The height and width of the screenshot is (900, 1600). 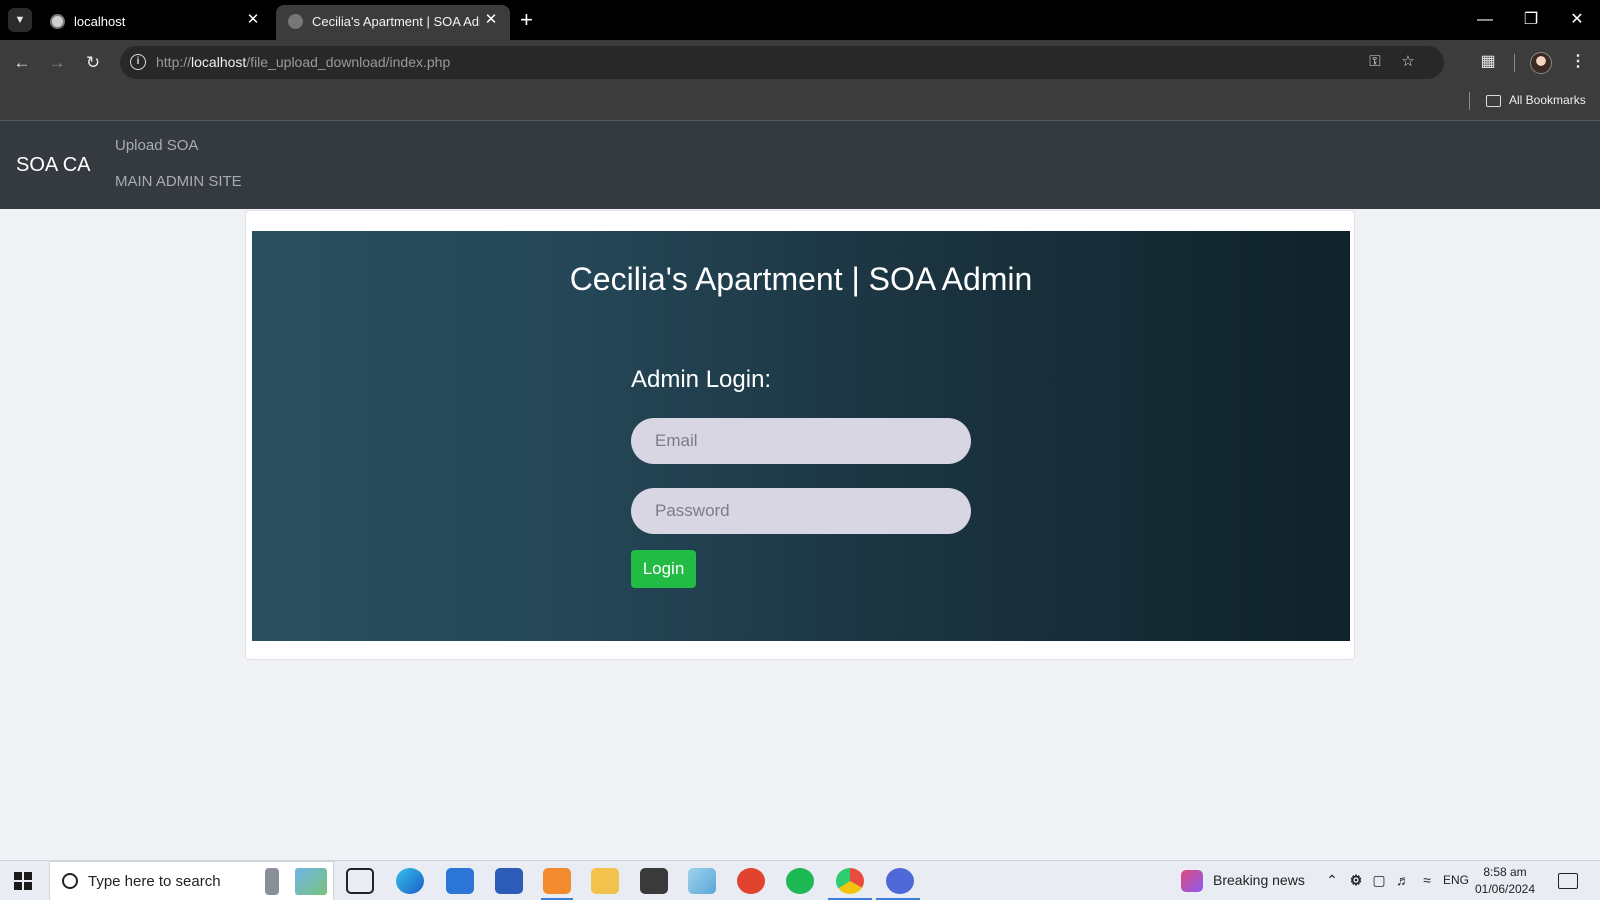 I want to click on chrome-icon, so click(x=850, y=881).